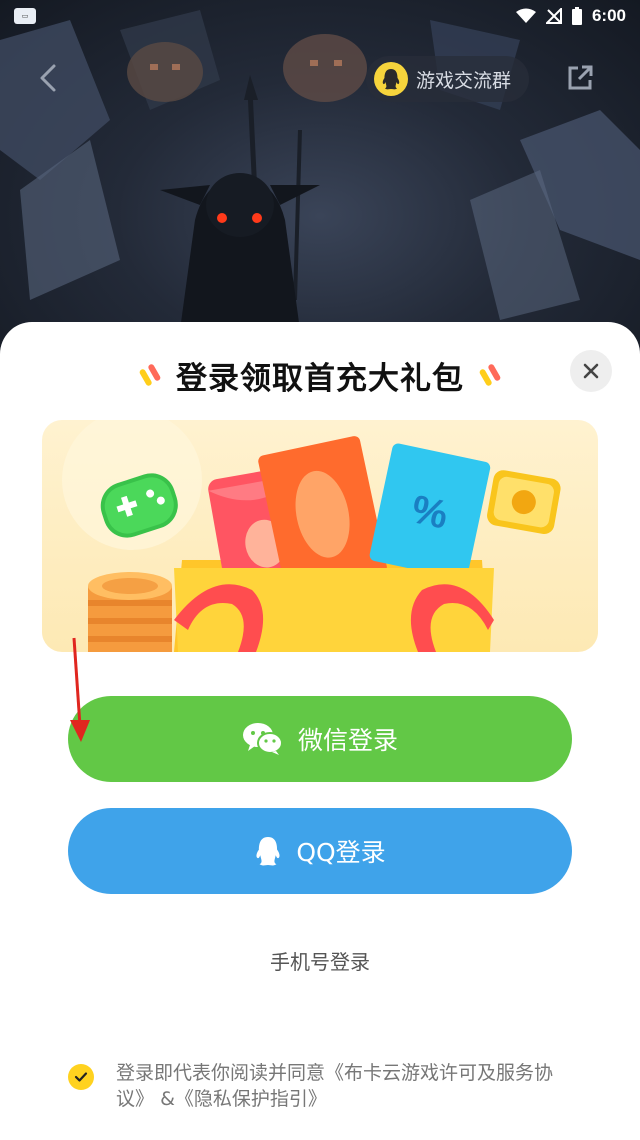  What do you see at coordinates (320, 16) in the screenshot?
I see `status-bar: ▭ 6:00` at bounding box center [320, 16].